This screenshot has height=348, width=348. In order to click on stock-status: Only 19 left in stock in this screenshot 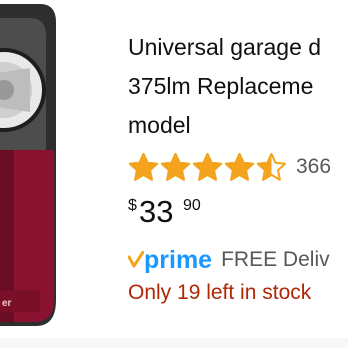, I will do `click(220, 292)`.